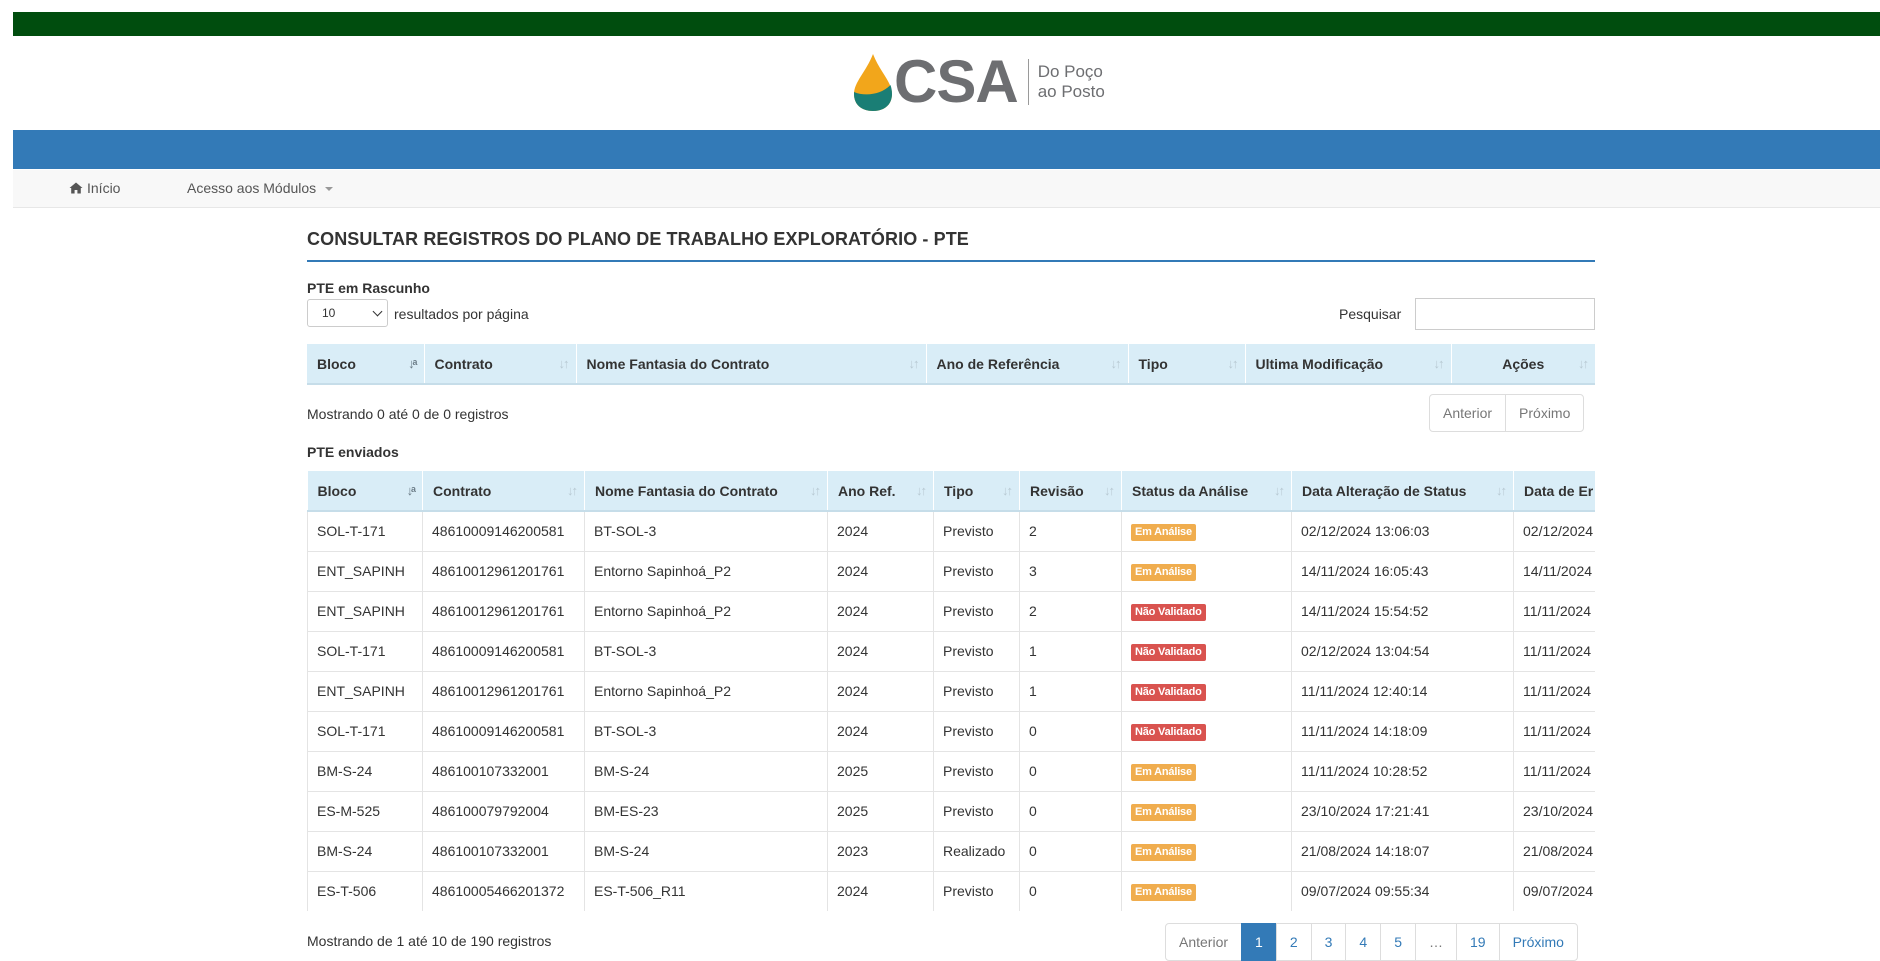 Image resolution: width=1880 pixels, height=961 pixels. What do you see at coordinates (361, 571) in the screenshot?
I see `cell-text: ENT_SAPINH` at bounding box center [361, 571].